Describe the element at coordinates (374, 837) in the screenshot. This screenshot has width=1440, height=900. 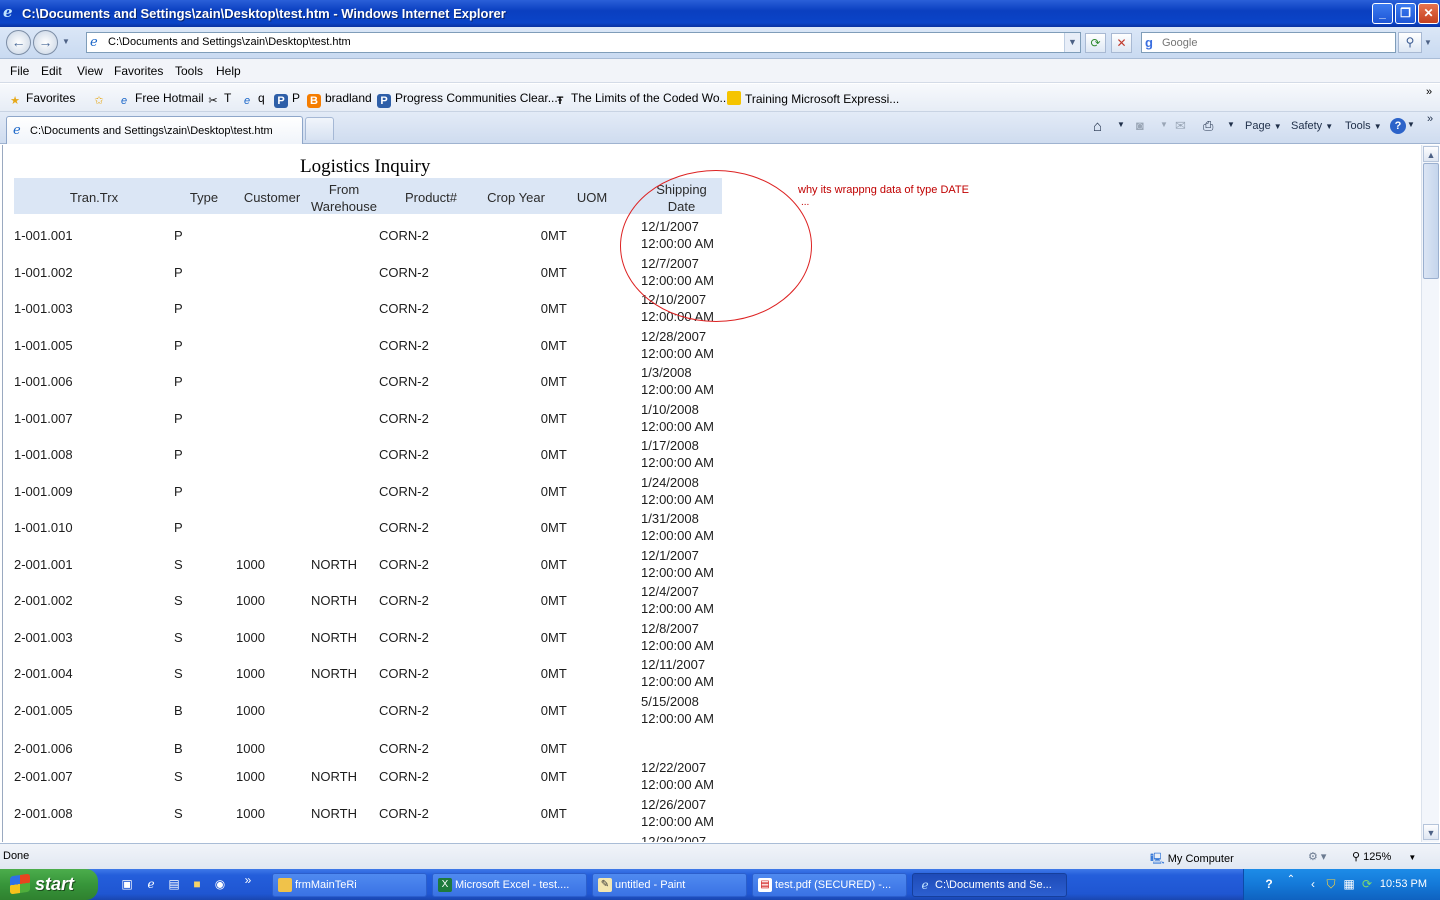
I see `table-row: 12/29/2007` at that location.